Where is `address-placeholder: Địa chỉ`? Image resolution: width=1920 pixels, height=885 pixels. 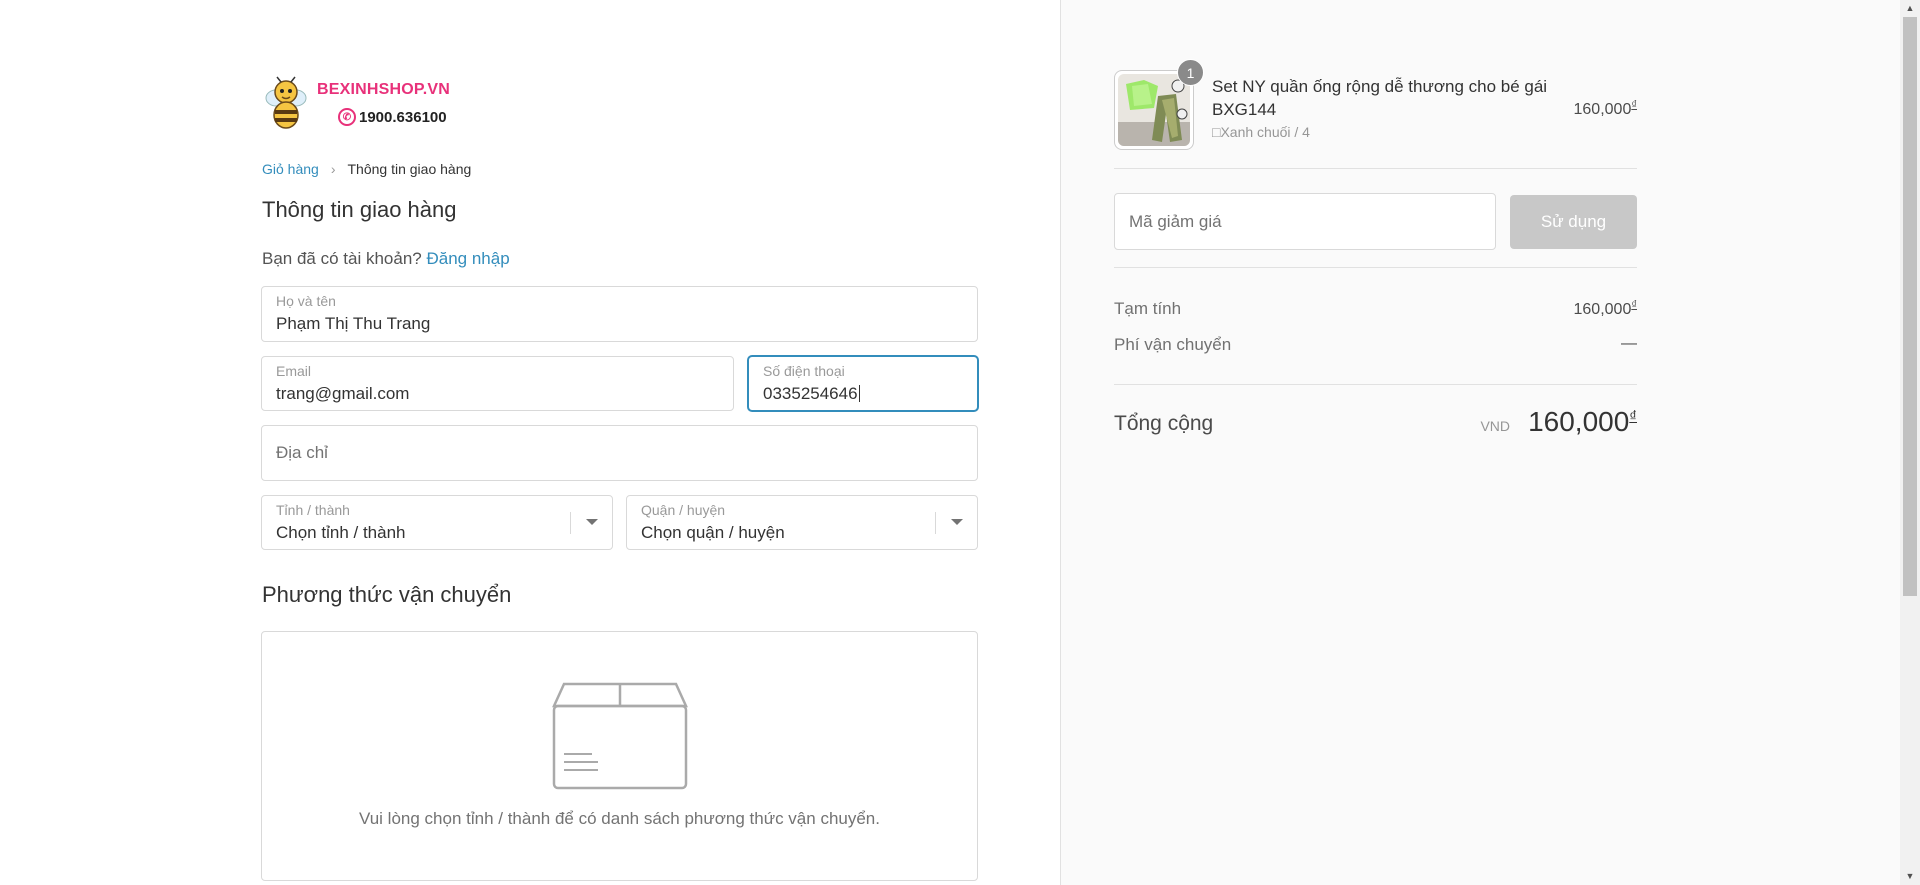
address-placeholder: Địa chỉ is located at coordinates (302, 452).